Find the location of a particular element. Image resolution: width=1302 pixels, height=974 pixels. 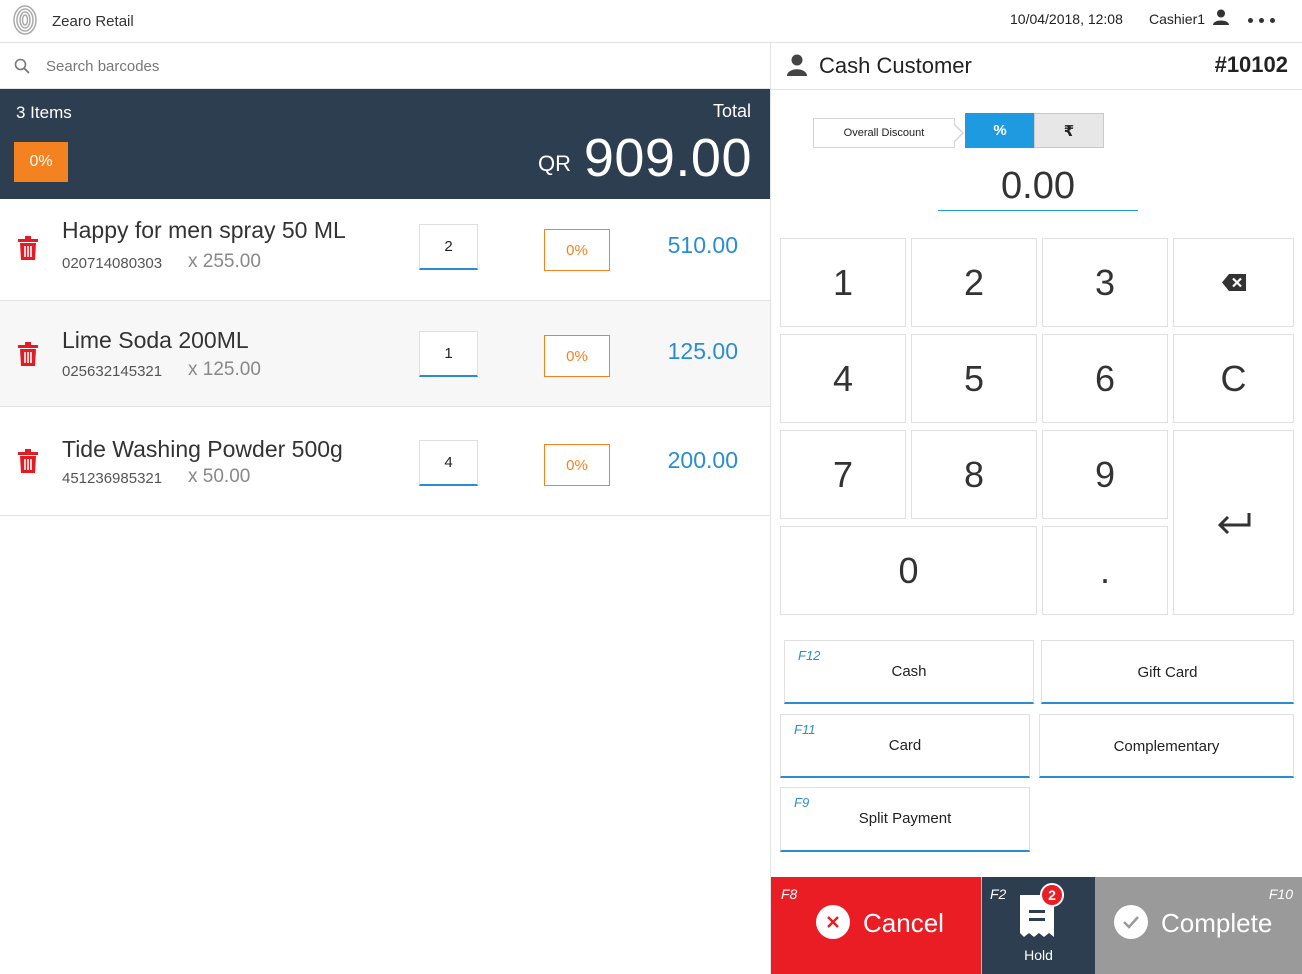

total-label: Total is located at coordinates (731, 111).